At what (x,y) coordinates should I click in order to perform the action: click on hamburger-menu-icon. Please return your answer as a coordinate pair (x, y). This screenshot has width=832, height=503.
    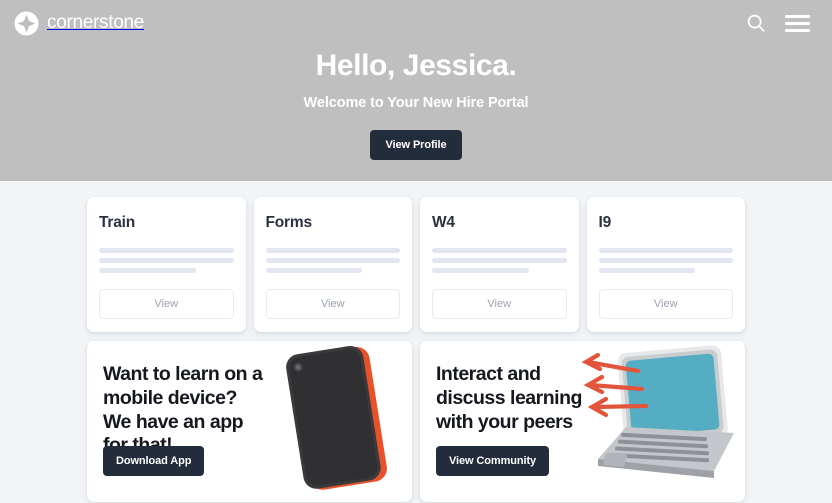
    Looking at the image, I should click on (797, 23).